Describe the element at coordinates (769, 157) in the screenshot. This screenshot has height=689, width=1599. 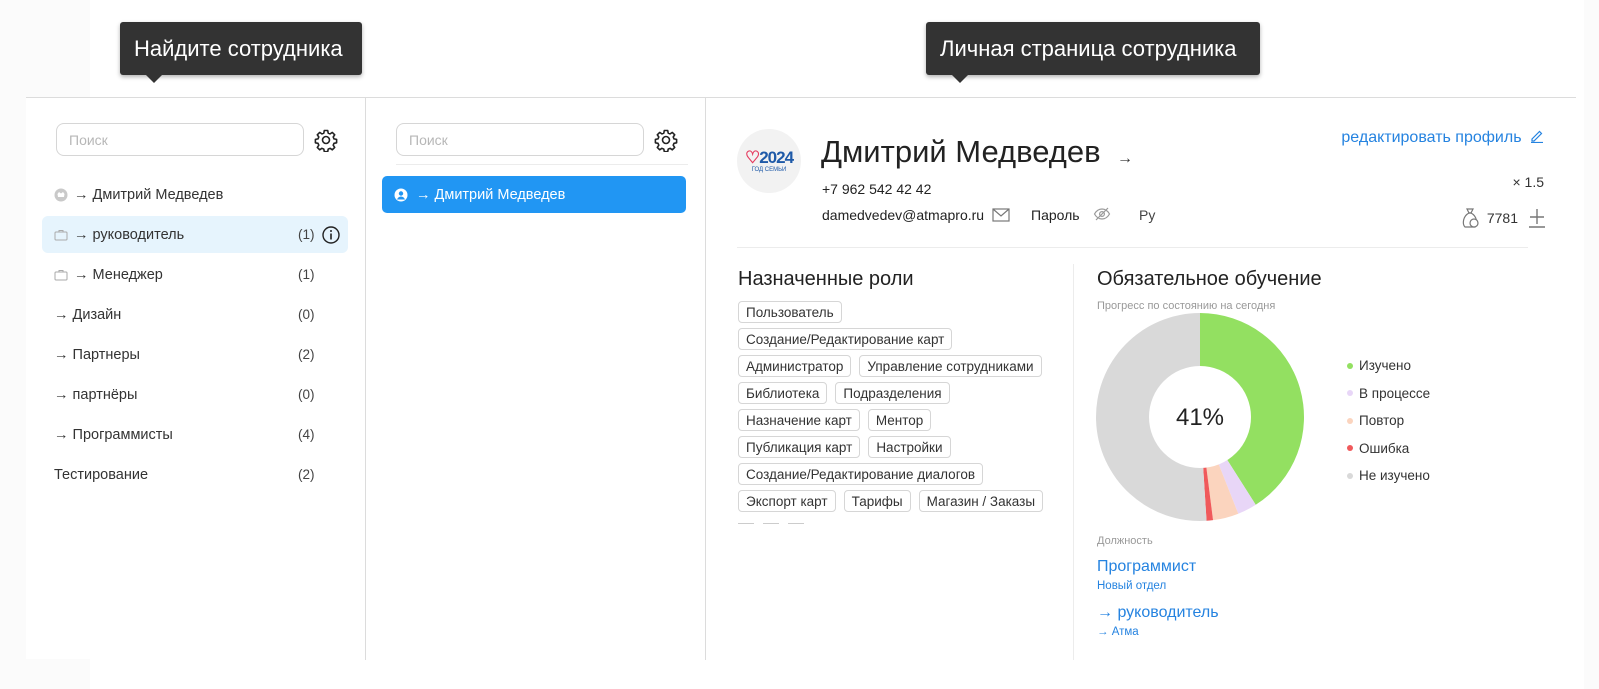
I see `avatar-logo: ♡2024` at that location.